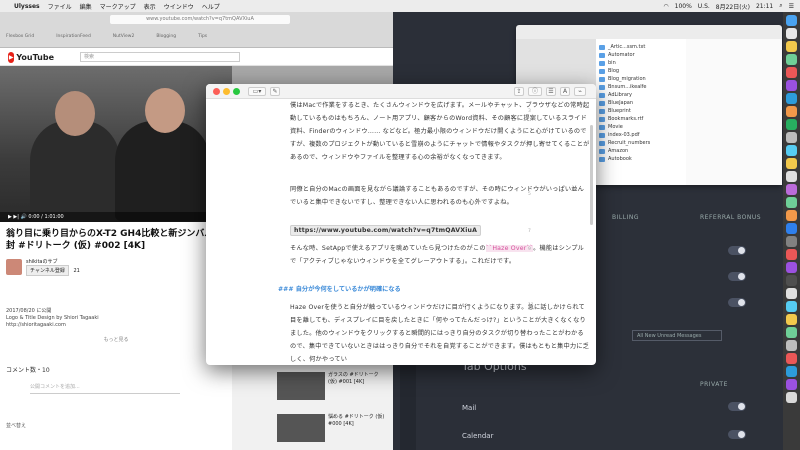 This screenshot has height=450, width=800. Describe the element at coordinates (118, 6) in the screenshot. I see `menu-markup: マークアップ` at that location.